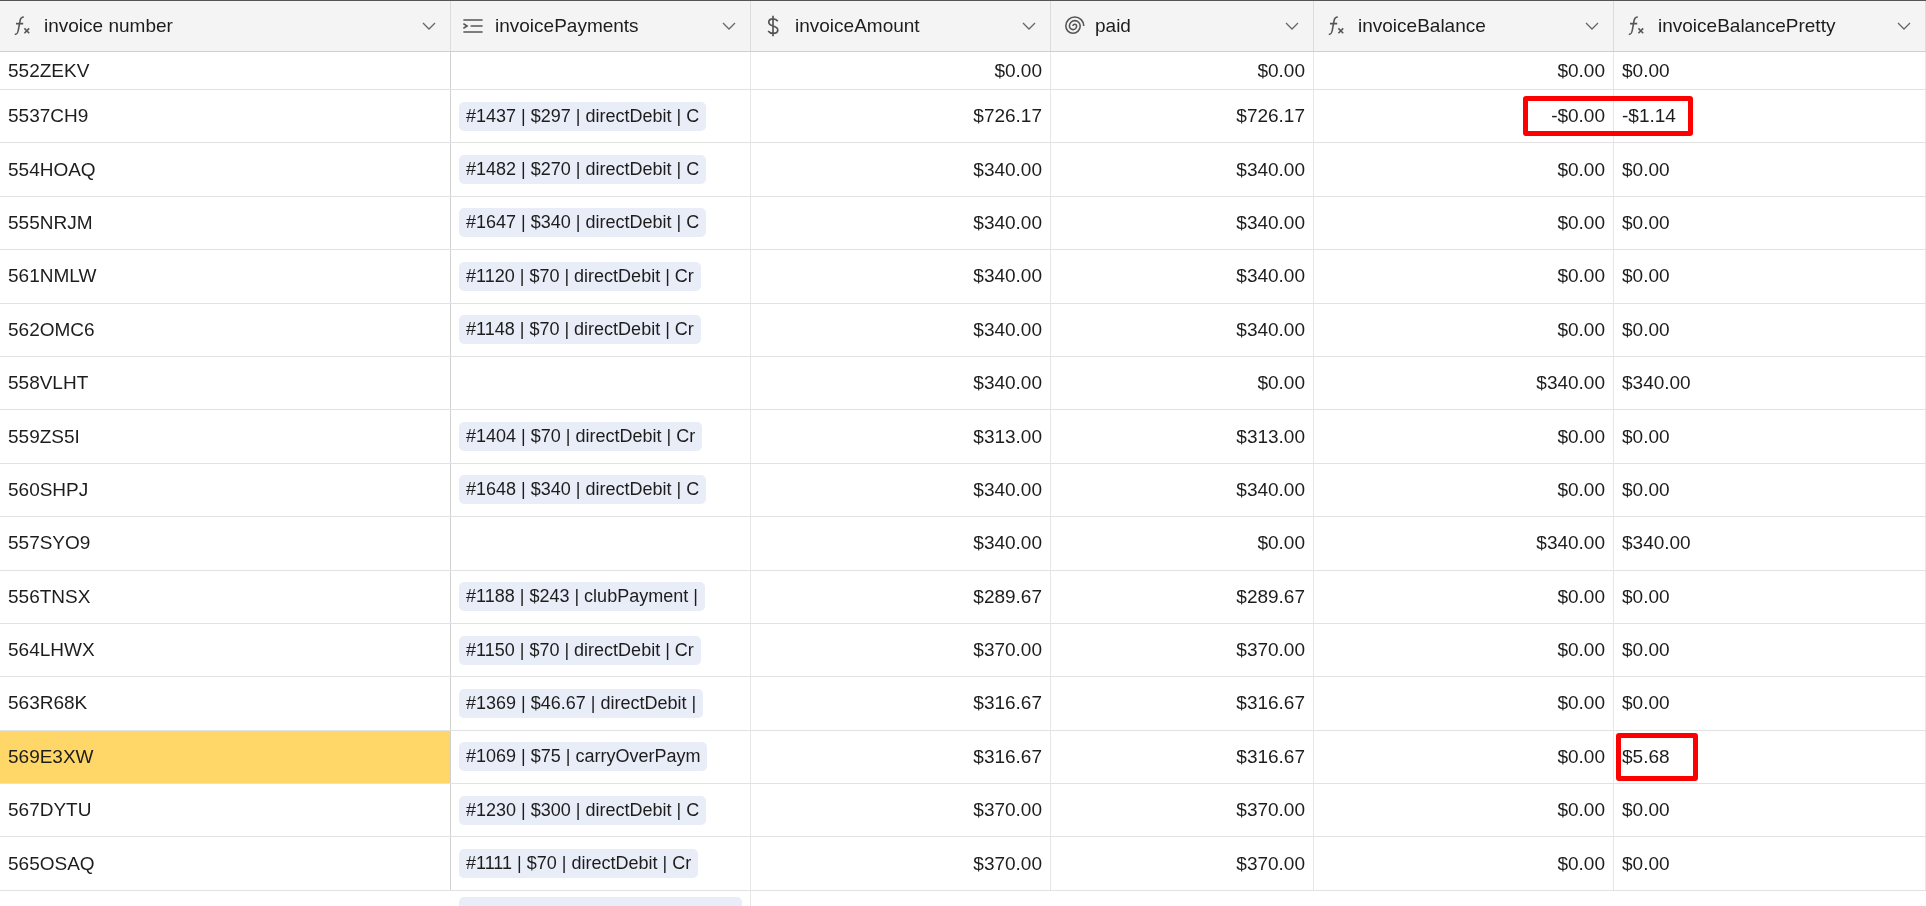 Image resolution: width=1926 pixels, height=906 pixels. Describe the element at coordinates (225, 329) in the screenshot. I see `table-cell: 562OMC6` at that location.